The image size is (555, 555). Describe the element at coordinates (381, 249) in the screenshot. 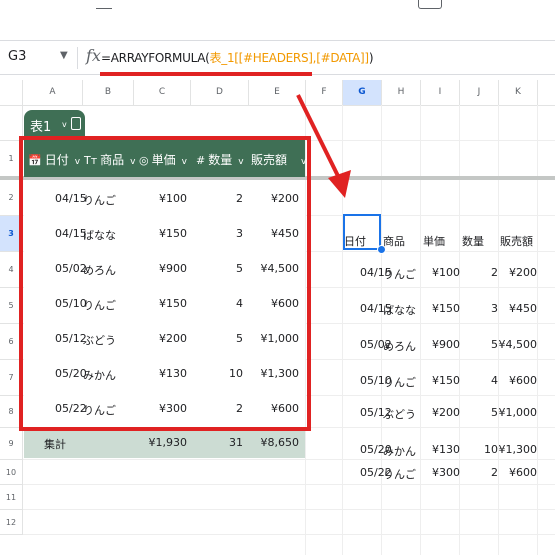

I see `fill-handle` at that location.